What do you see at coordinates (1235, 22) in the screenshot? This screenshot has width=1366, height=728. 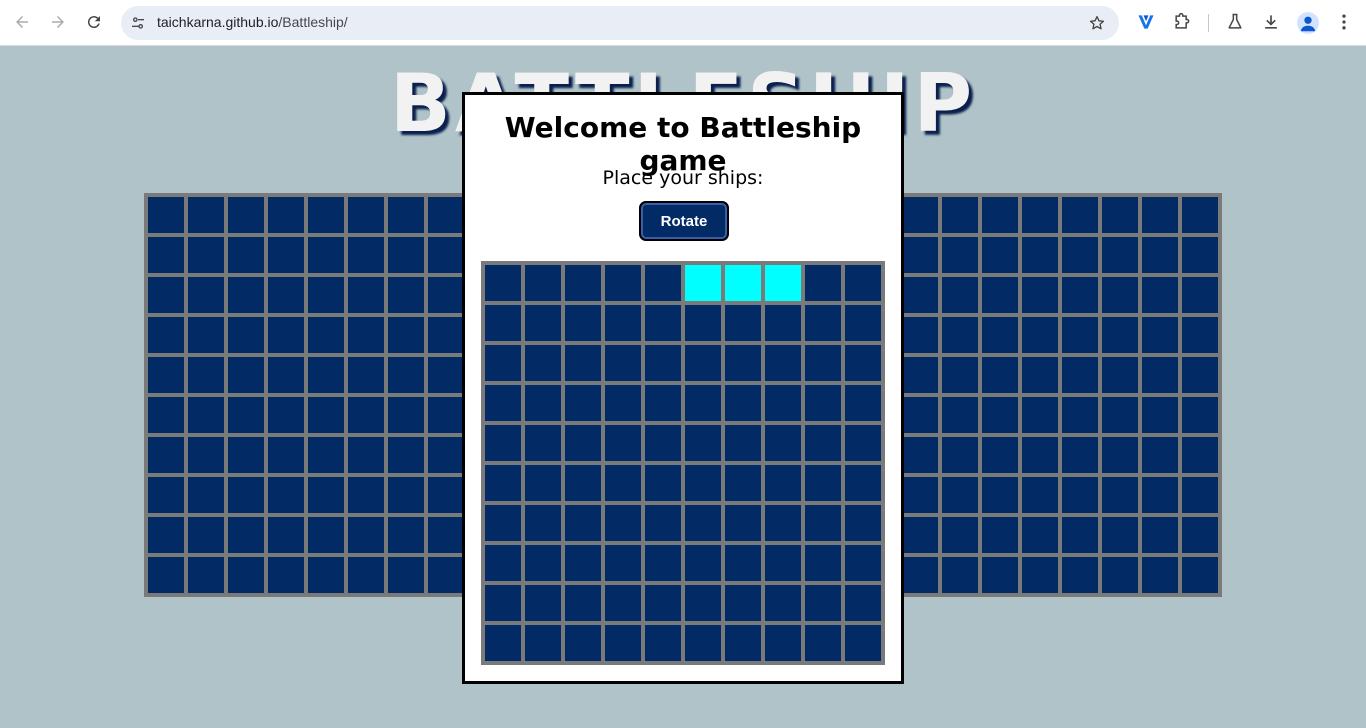 I see `labs-flask-icon` at bounding box center [1235, 22].